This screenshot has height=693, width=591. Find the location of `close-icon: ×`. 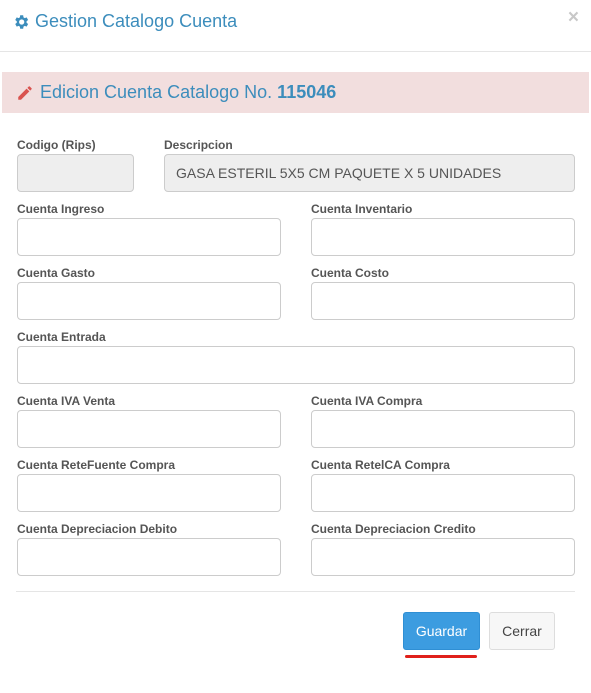

close-icon: × is located at coordinates (573, 18).